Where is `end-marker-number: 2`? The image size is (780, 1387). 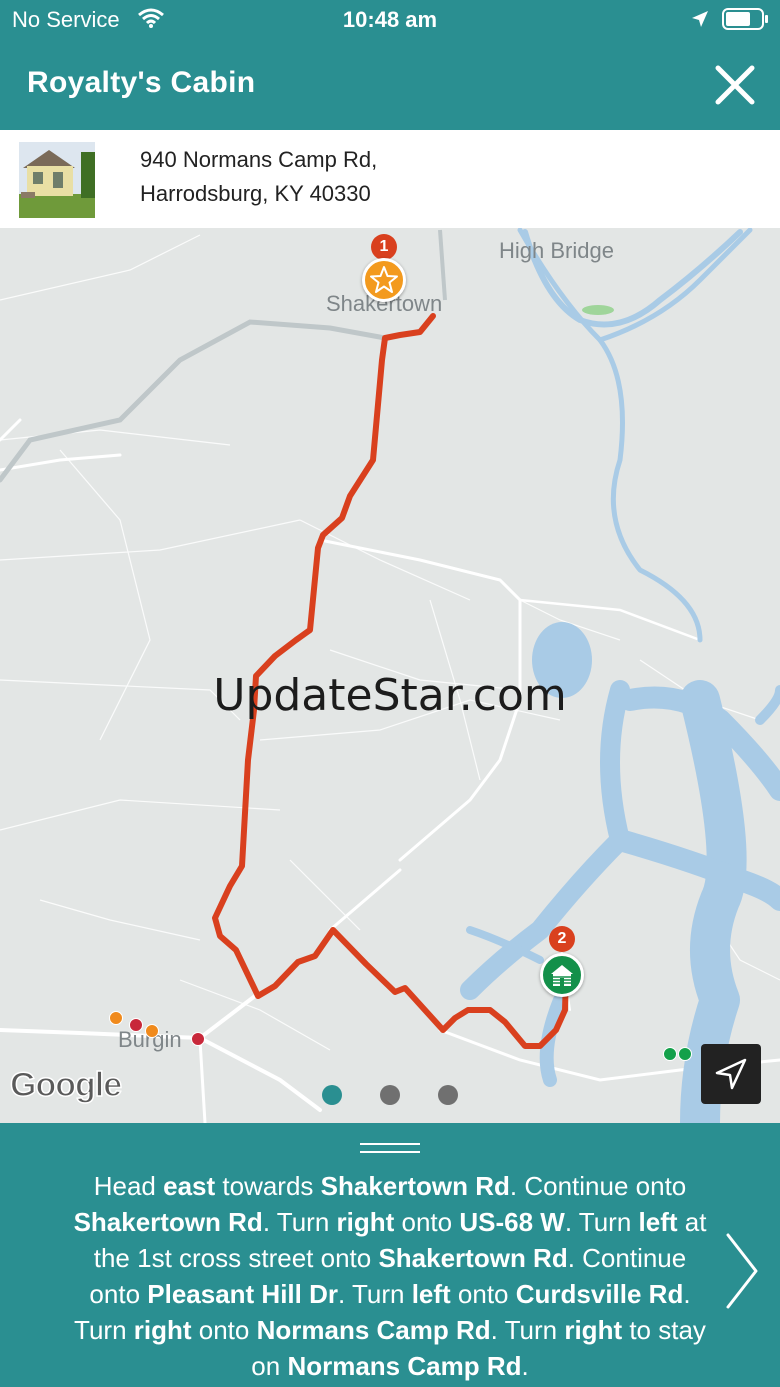 end-marker-number: 2 is located at coordinates (562, 939).